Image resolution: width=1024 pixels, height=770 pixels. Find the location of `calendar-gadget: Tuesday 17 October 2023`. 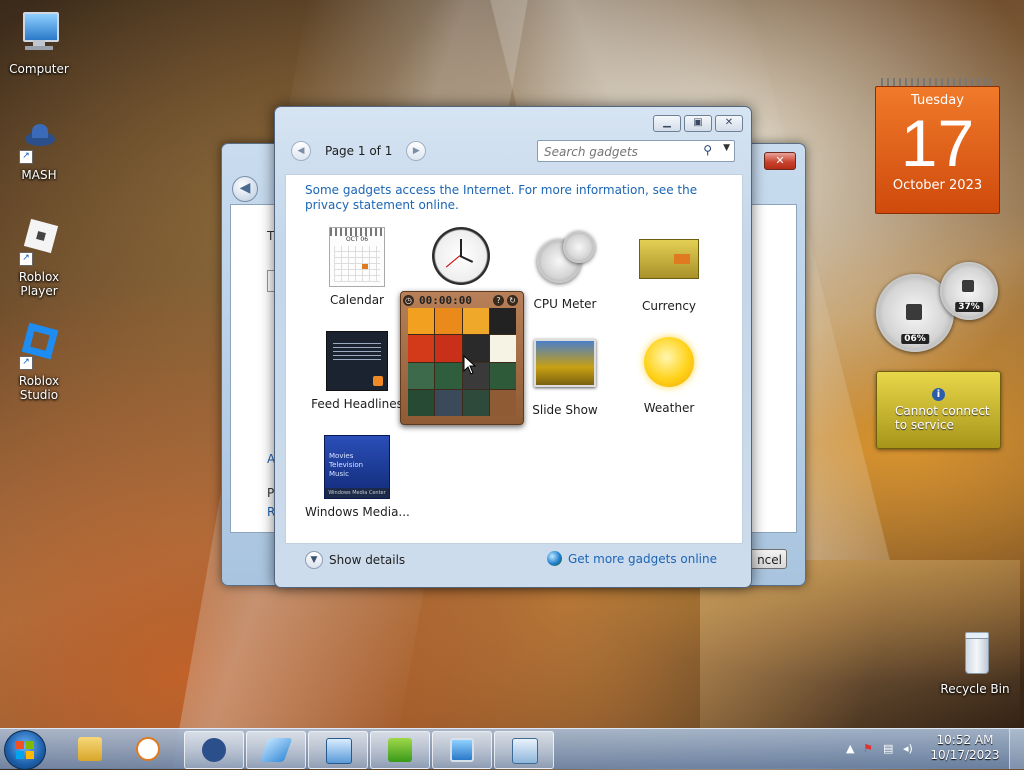

calendar-gadget: Tuesday 17 October 2023 is located at coordinates (937, 146).